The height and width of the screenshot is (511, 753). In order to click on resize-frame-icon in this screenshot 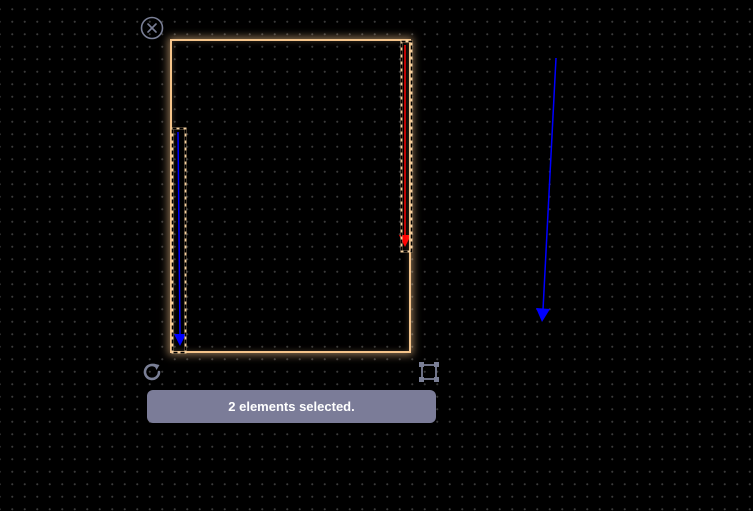, I will do `click(429, 372)`.